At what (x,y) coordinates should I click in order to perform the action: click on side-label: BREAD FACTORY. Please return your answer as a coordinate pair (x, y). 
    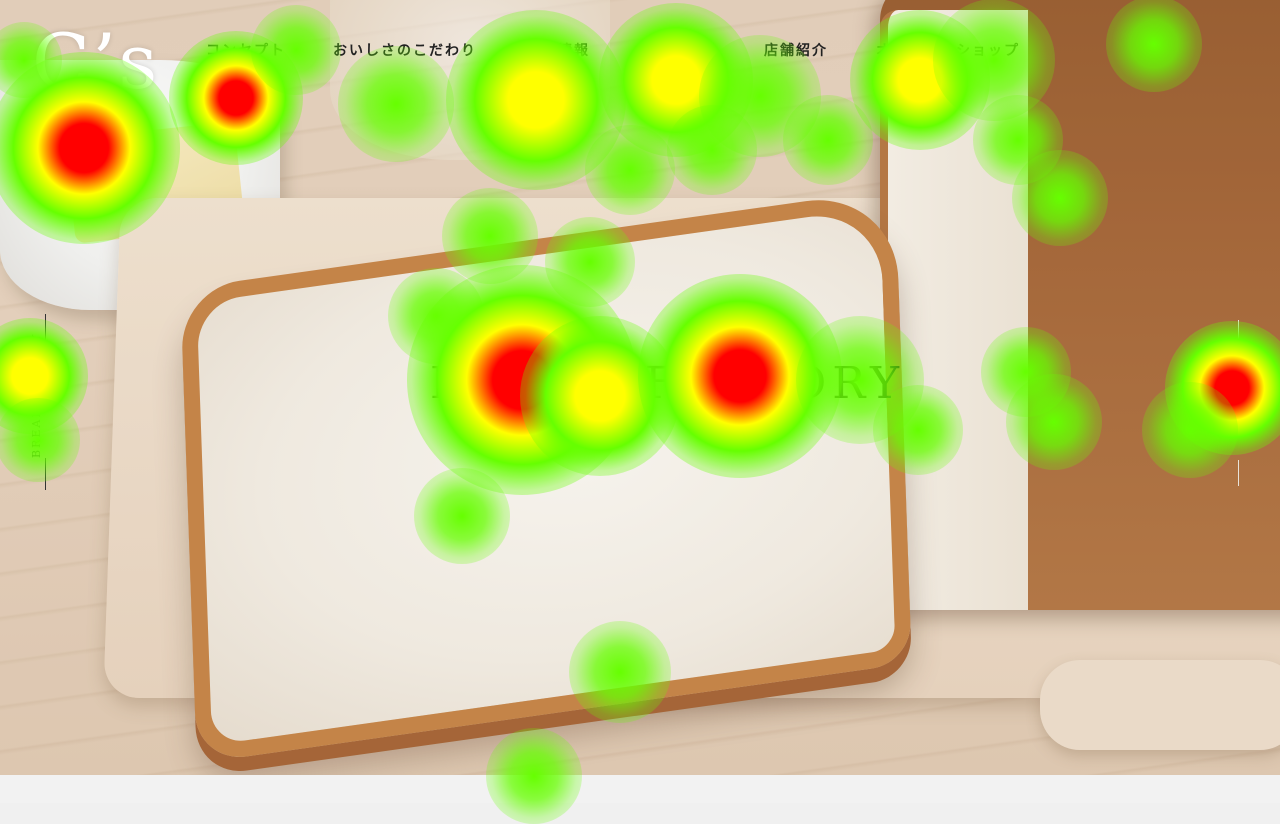
    Looking at the image, I should click on (46, 402).